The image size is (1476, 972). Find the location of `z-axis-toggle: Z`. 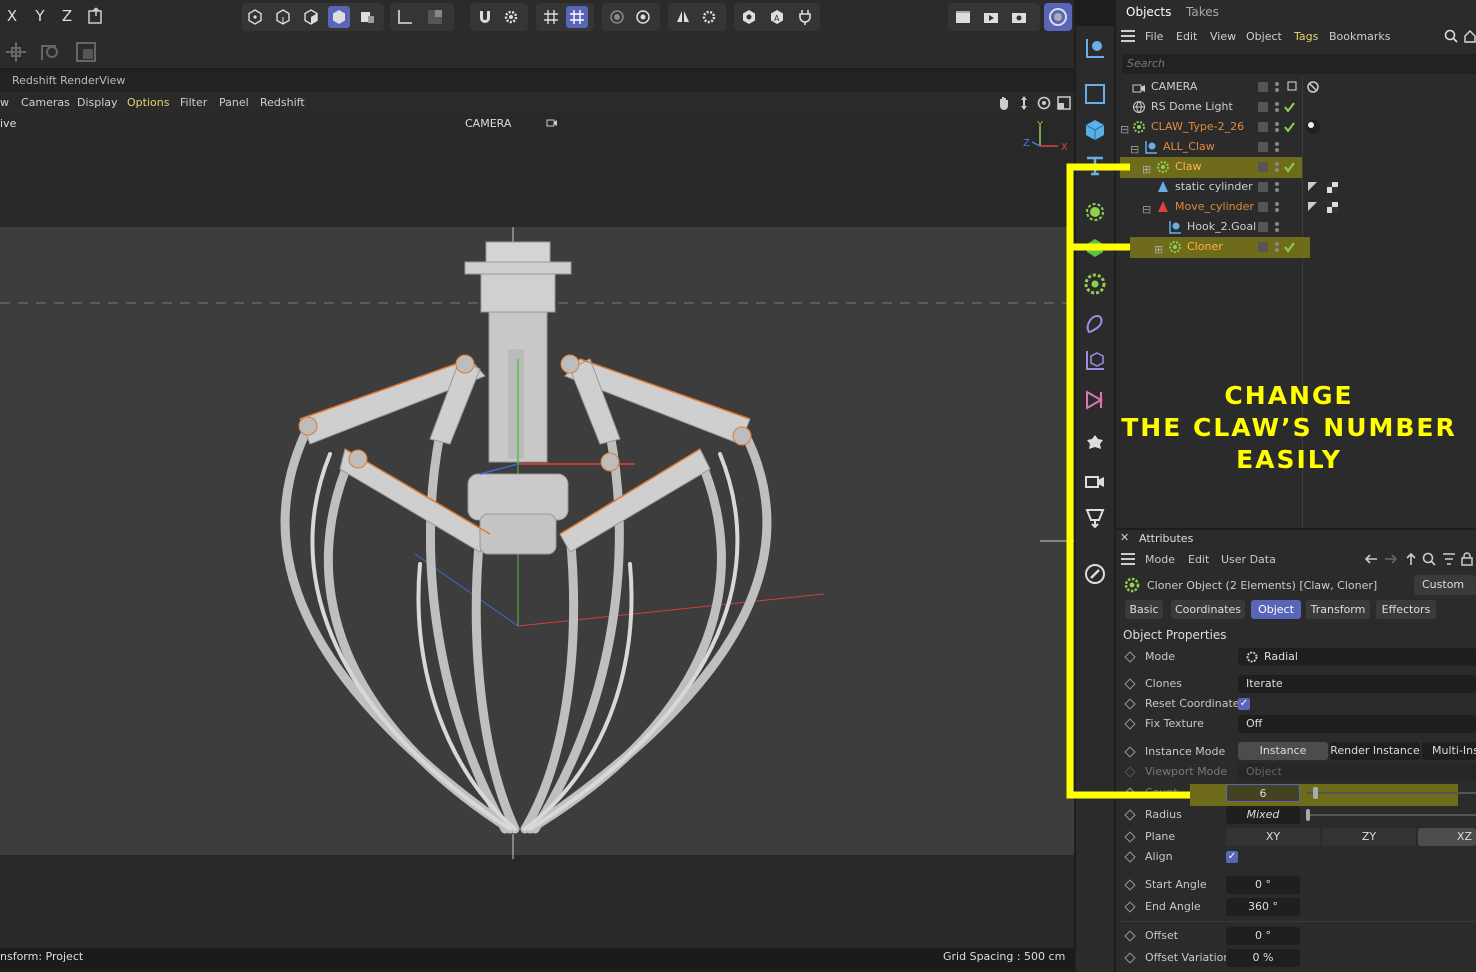

z-axis-toggle: Z is located at coordinates (67, 16).